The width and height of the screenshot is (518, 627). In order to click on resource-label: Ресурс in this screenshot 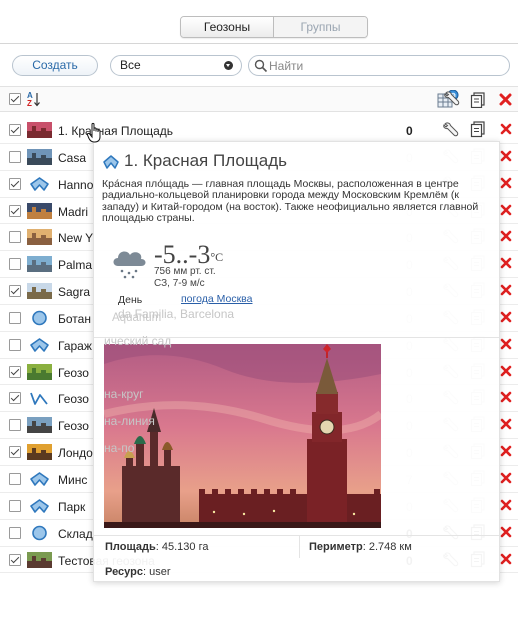, I will do `click(124, 572)`.